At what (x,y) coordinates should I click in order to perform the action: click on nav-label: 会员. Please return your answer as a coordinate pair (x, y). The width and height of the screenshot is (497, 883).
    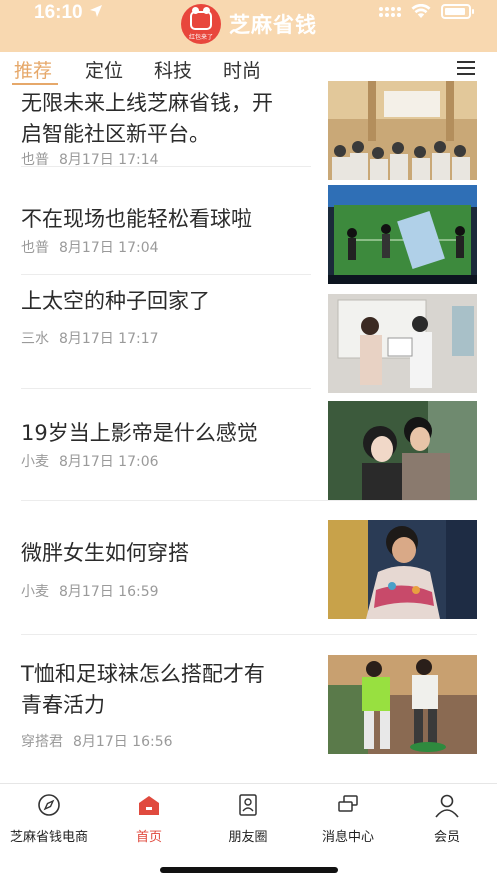
    Looking at the image, I should click on (446, 837).